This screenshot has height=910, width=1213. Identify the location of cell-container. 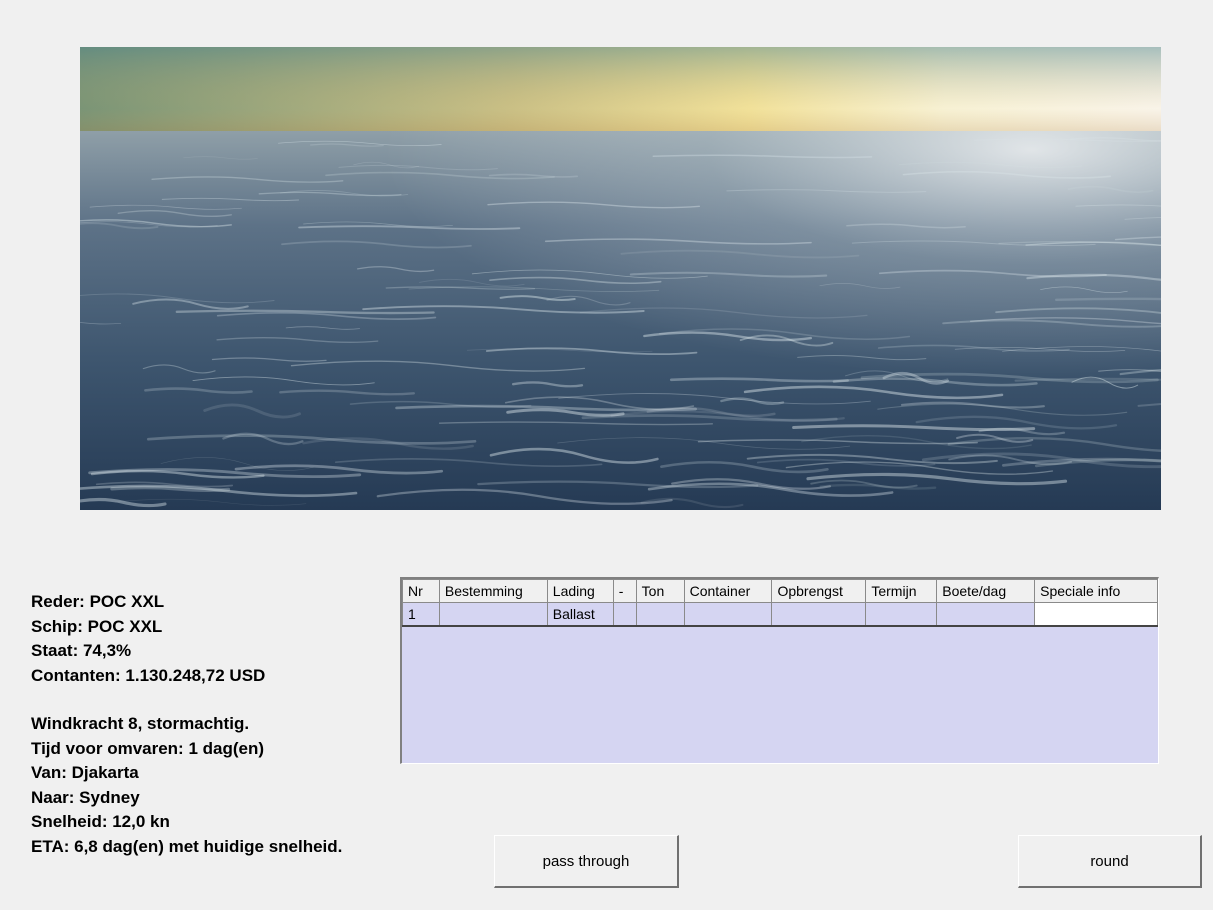
(728, 614).